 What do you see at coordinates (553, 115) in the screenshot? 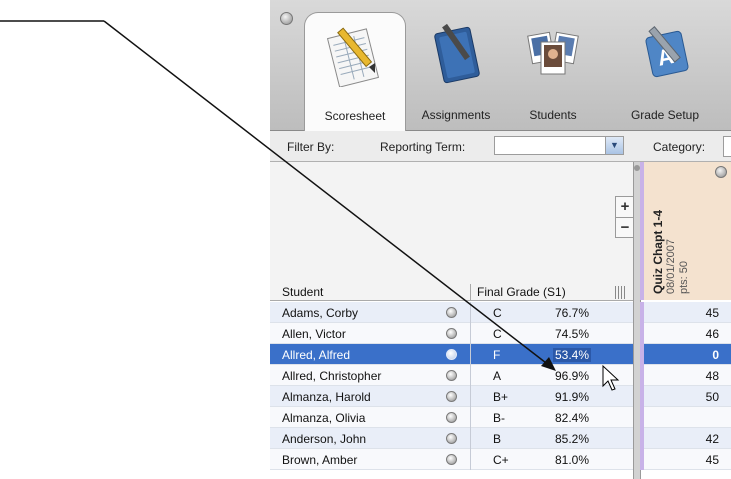
I see `tab-students-label: Students` at bounding box center [553, 115].